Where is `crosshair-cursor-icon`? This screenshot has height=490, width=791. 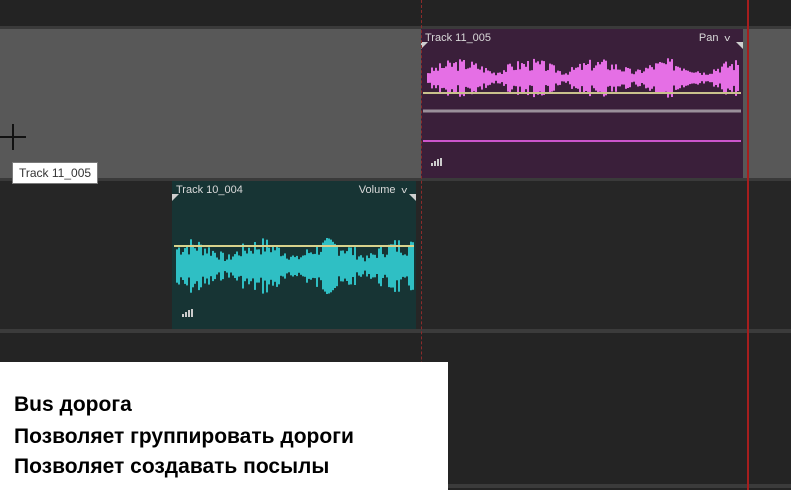
crosshair-cursor-icon is located at coordinates (13, 137).